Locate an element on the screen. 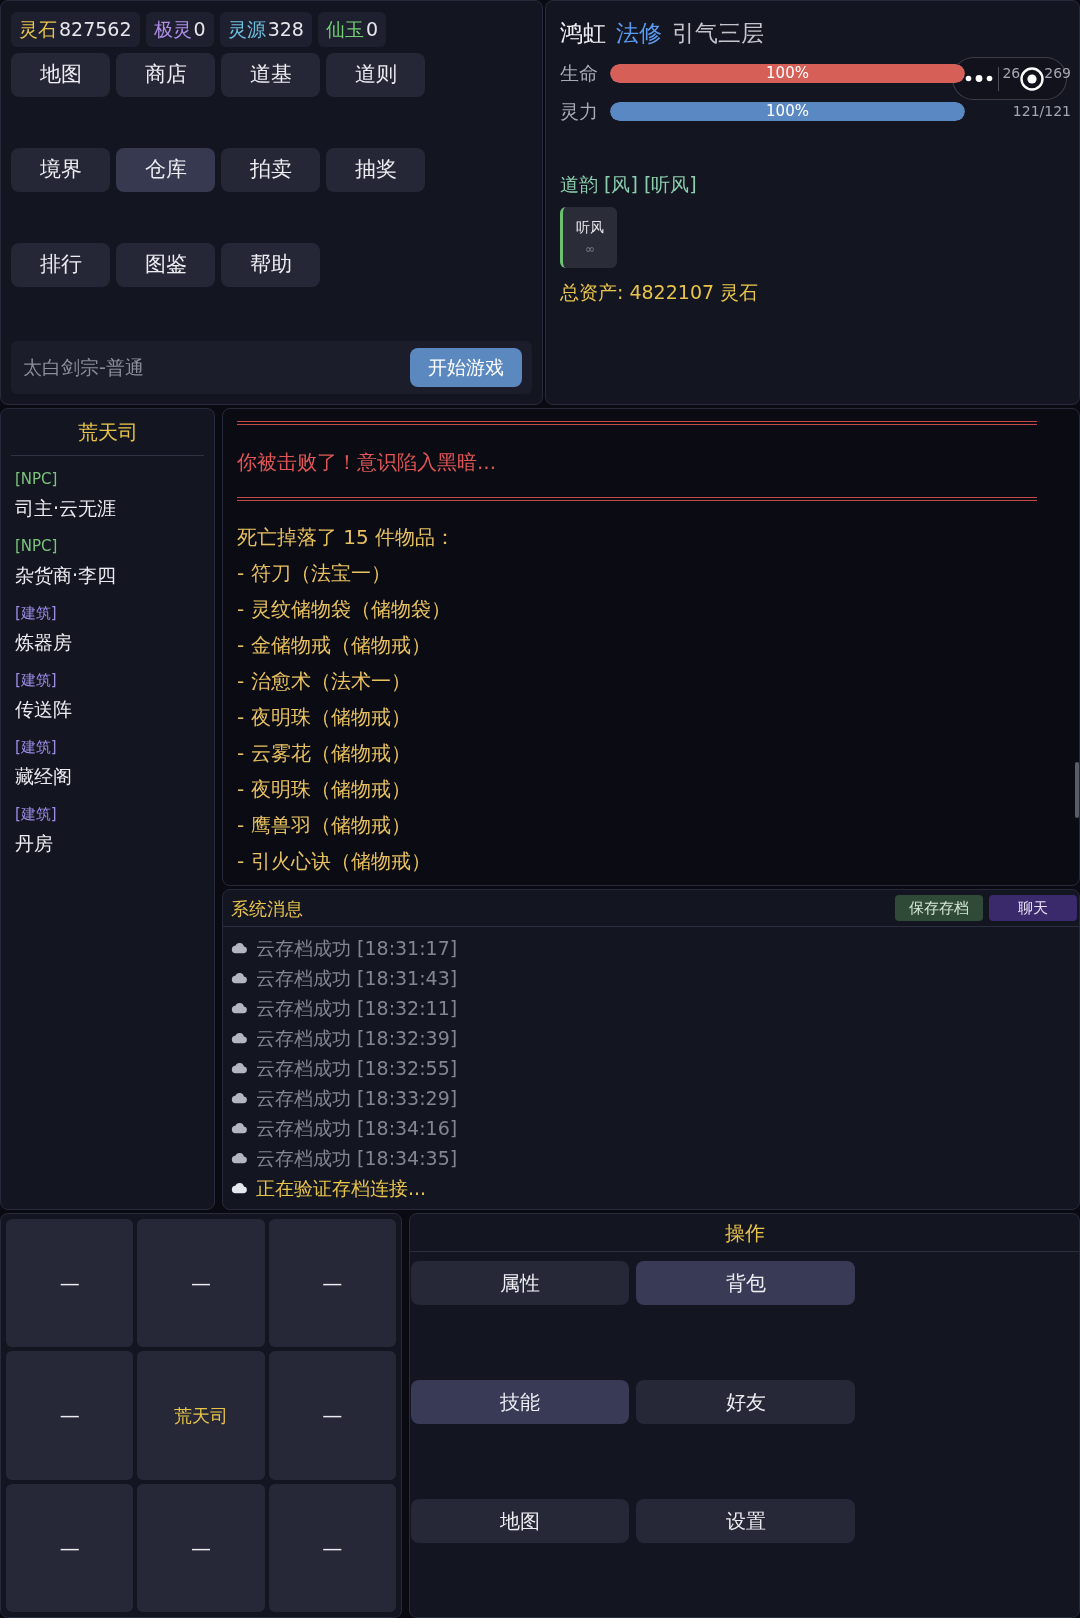 The image size is (1080, 1618). action-button: 好友 is located at coordinates (745, 1402).